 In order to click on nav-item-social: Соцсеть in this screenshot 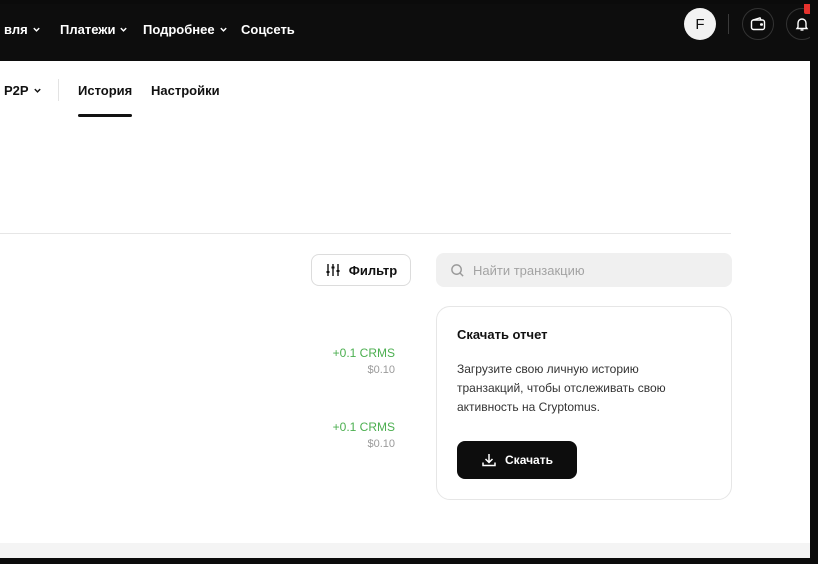, I will do `click(268, 29)`.